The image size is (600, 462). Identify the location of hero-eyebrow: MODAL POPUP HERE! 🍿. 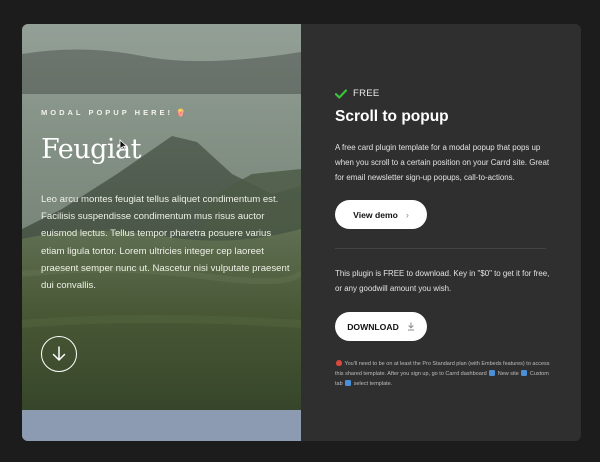
(113, 112).